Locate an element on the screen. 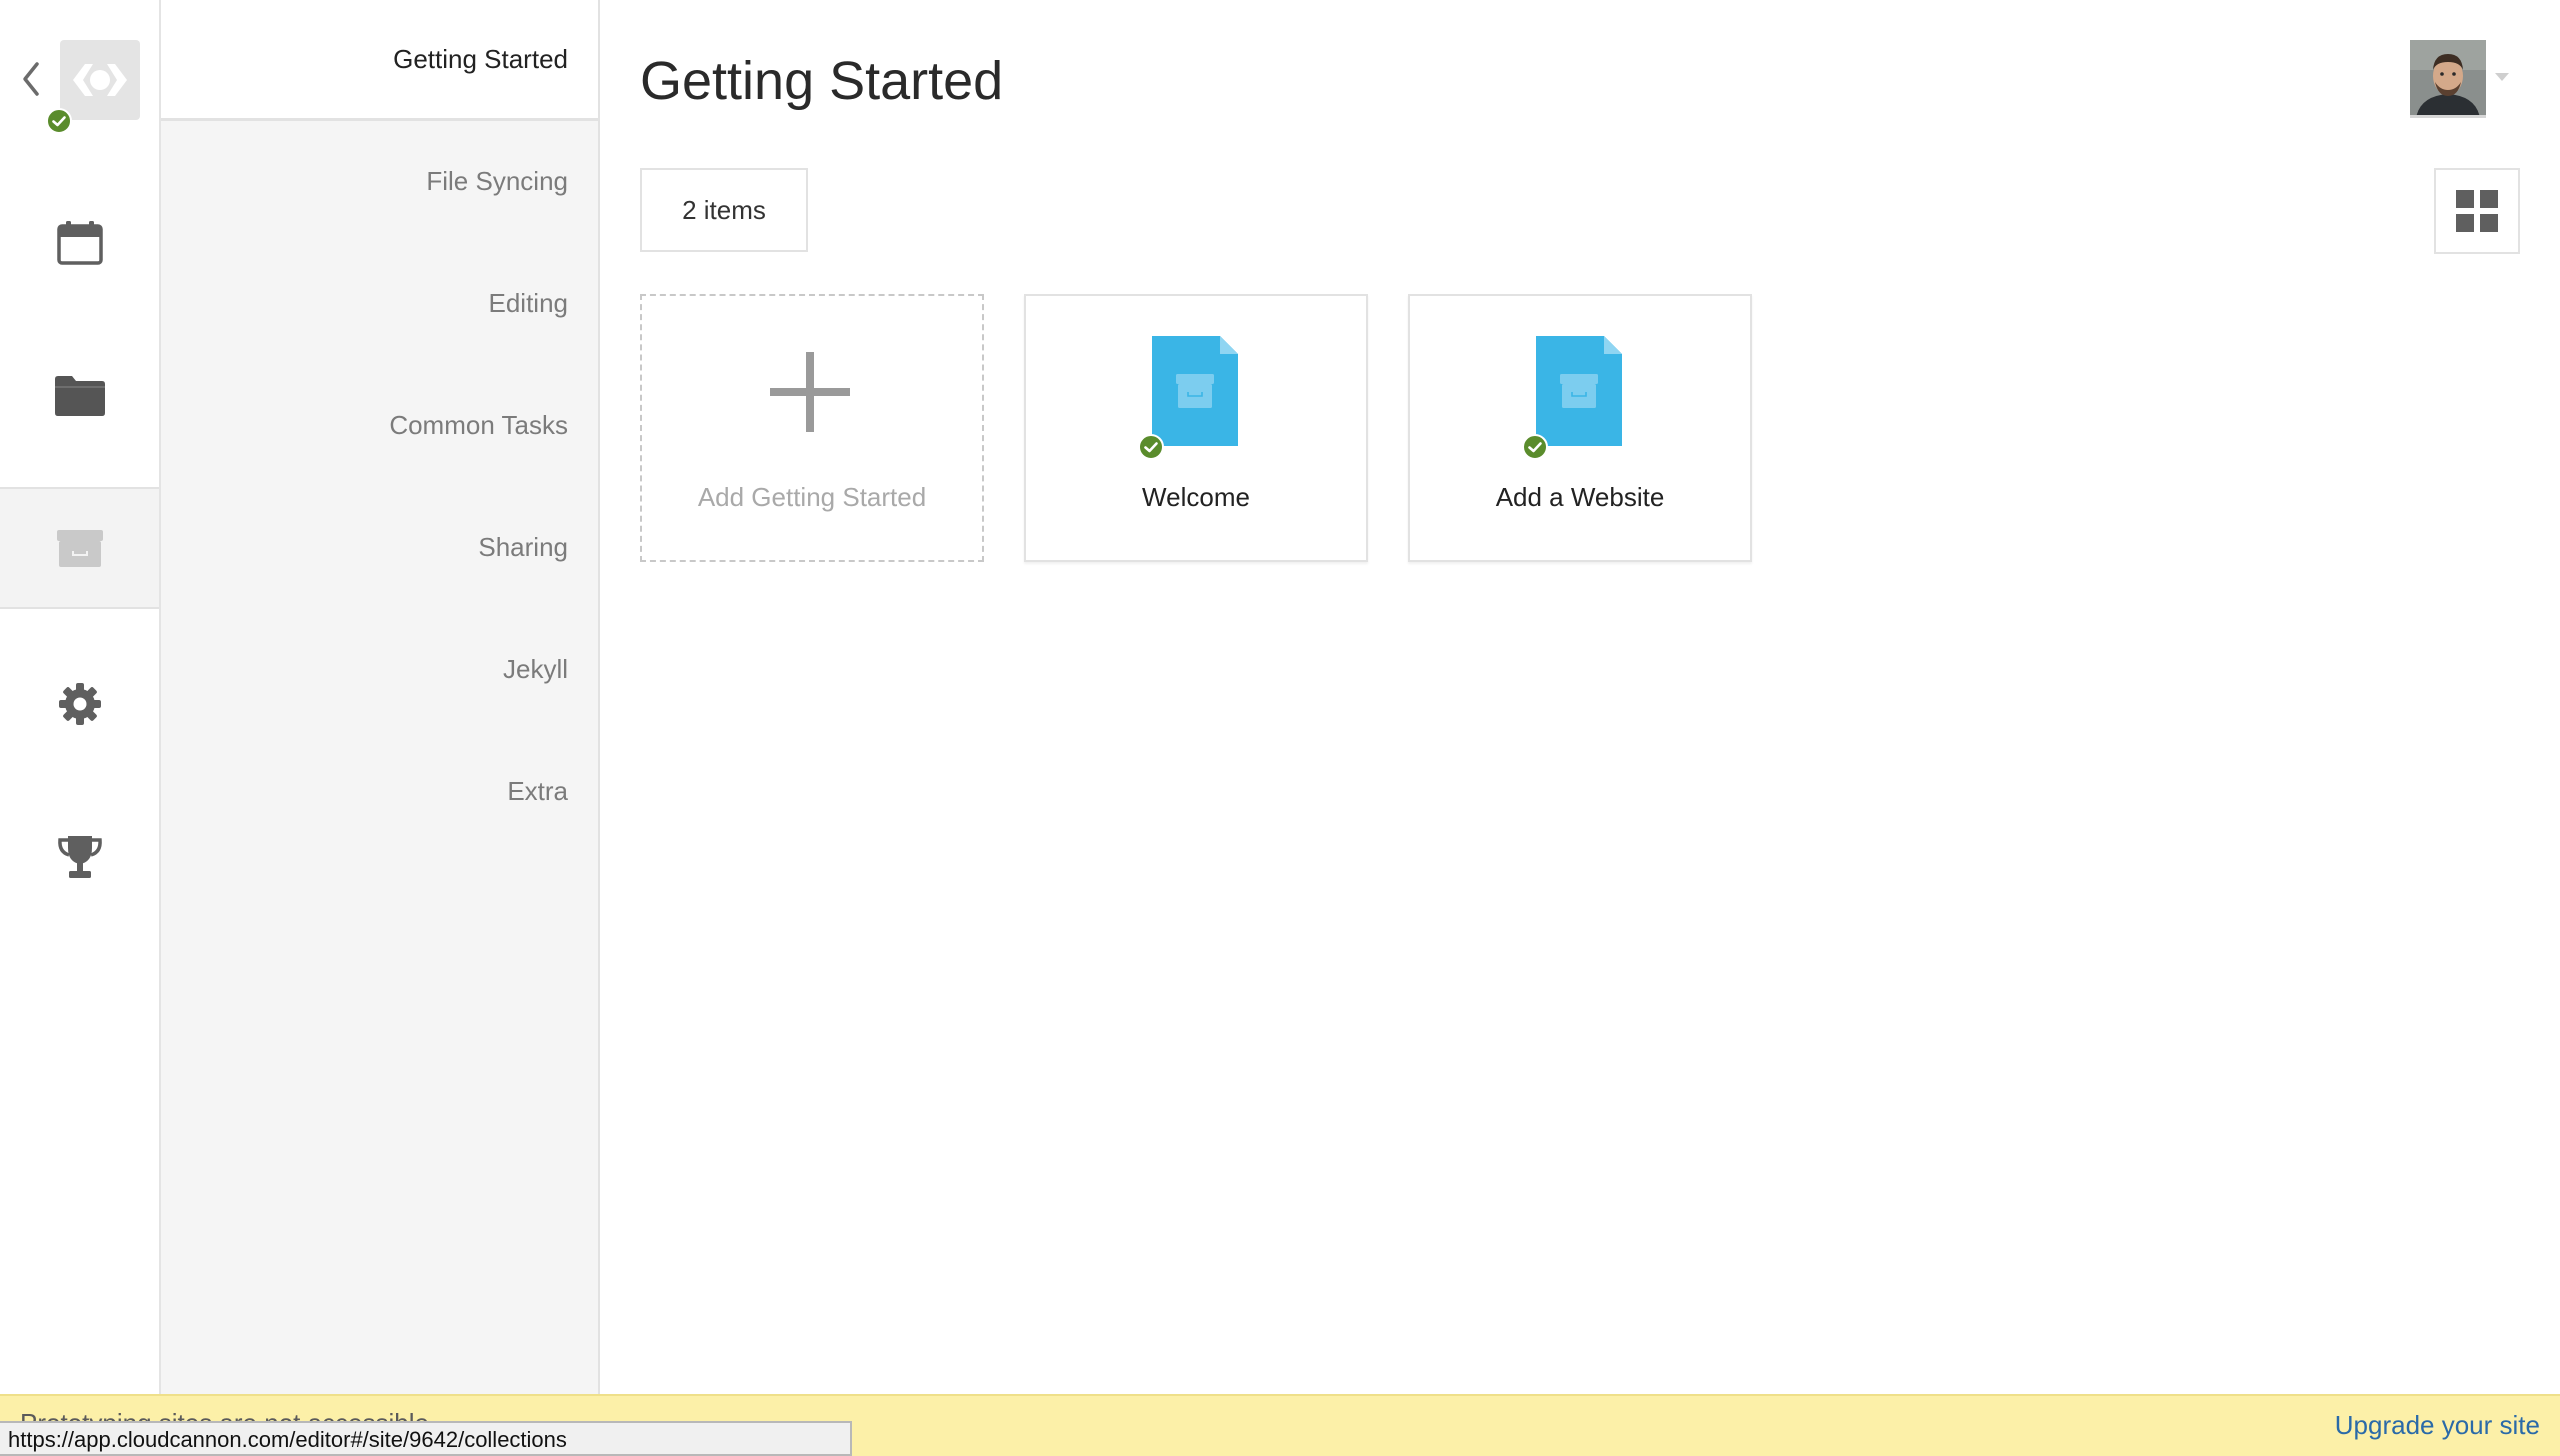 This screenshot has width=2560, height=1456. rail-item-schedule is located at coordinates (79, 243).